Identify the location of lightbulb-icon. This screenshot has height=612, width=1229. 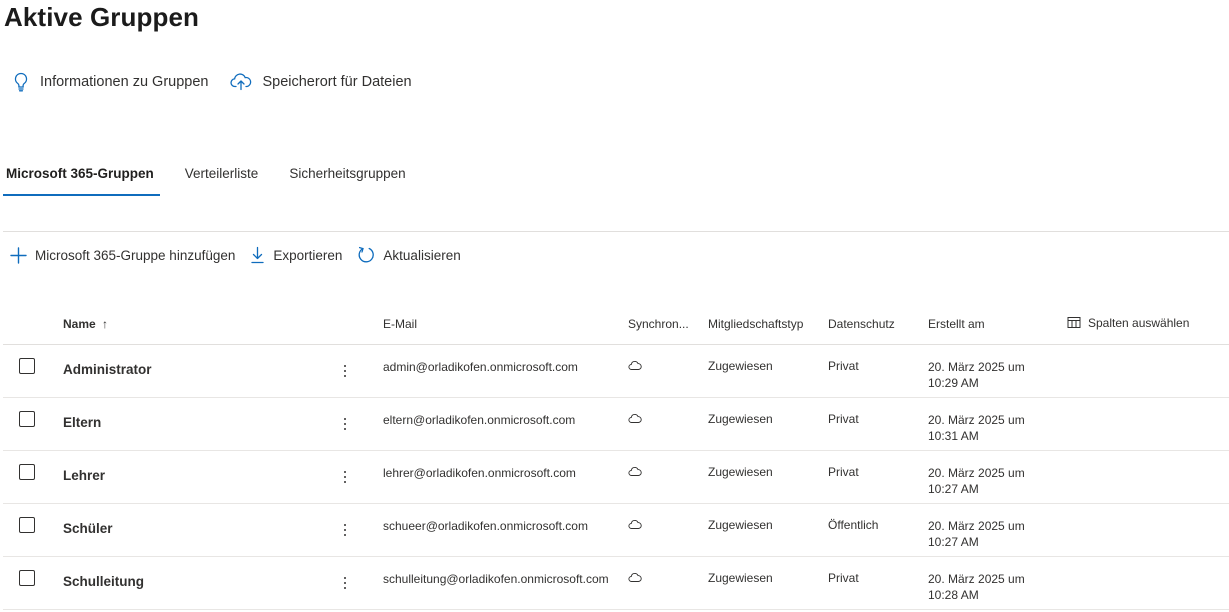
(21, 82).